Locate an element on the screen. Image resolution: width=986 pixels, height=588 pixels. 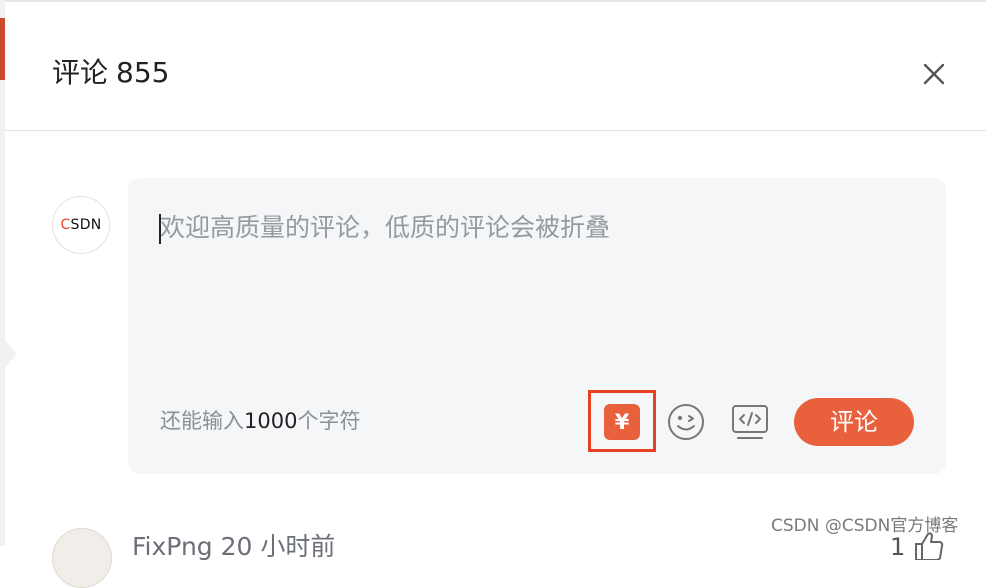
comments-title: 评论 is located at coordinates (80, 72).